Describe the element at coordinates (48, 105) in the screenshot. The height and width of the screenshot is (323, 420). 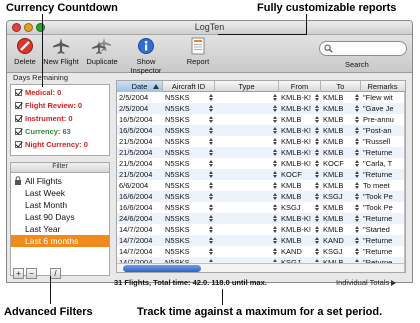
I see `currency-item-flight-review: Flight Review: 0` at that location.